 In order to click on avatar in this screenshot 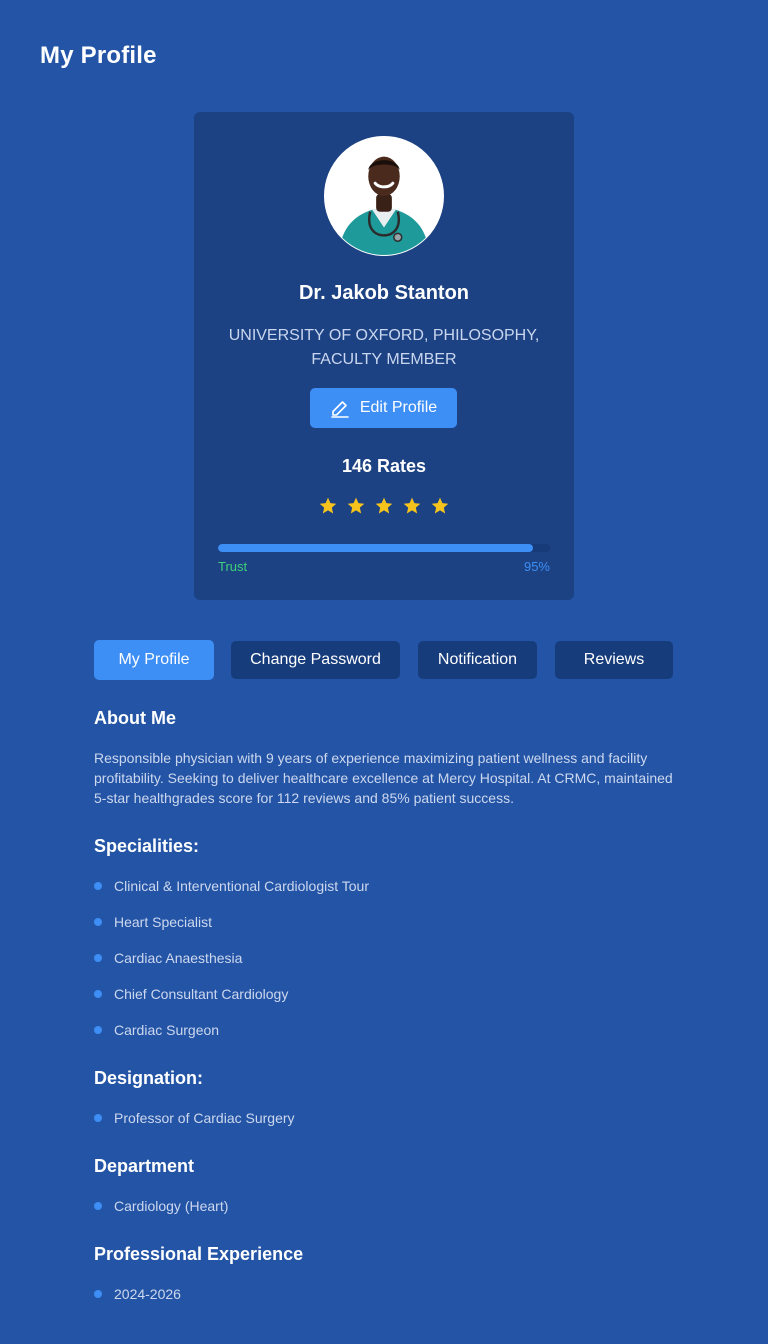, I will do `click(384, 196)`.